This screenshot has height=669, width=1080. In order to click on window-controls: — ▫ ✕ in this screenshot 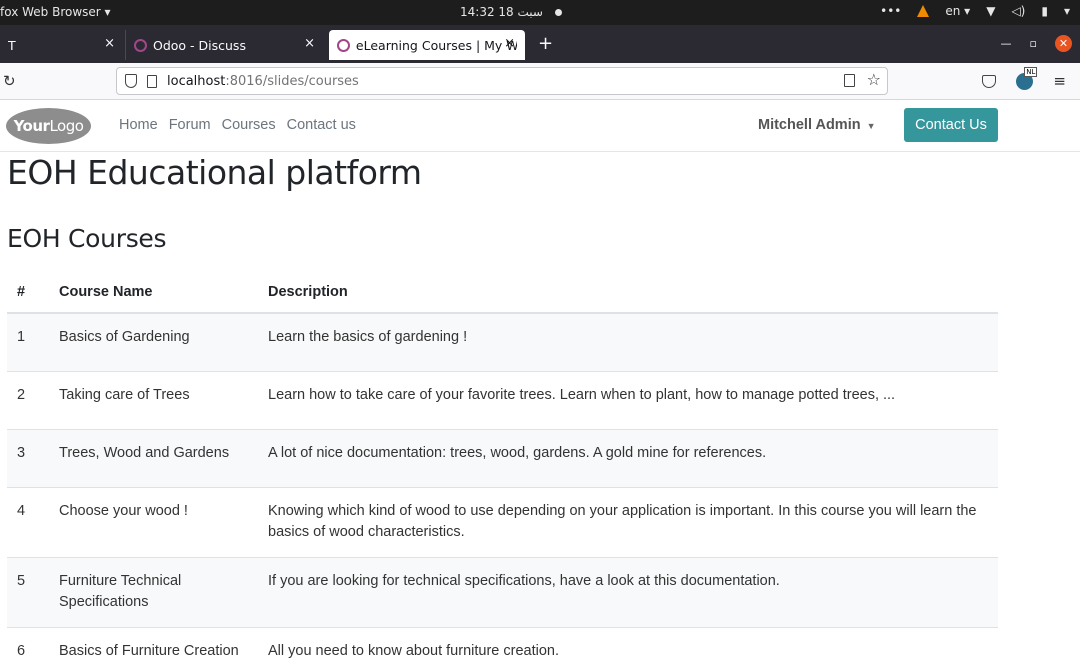, I will do `click(1036, 43)`.